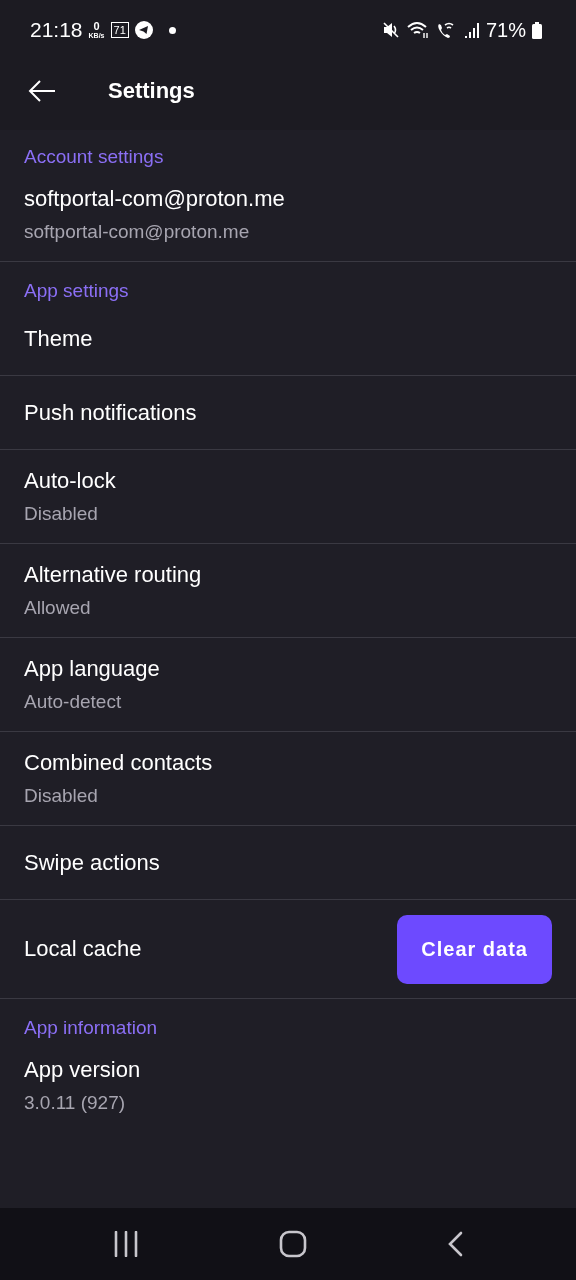 Image resolution: width=576 pixels, height=1280 pixels. Describe the element at coordinates (56, 30) in the screenshot. I see `status-time: 21:18` at that location.